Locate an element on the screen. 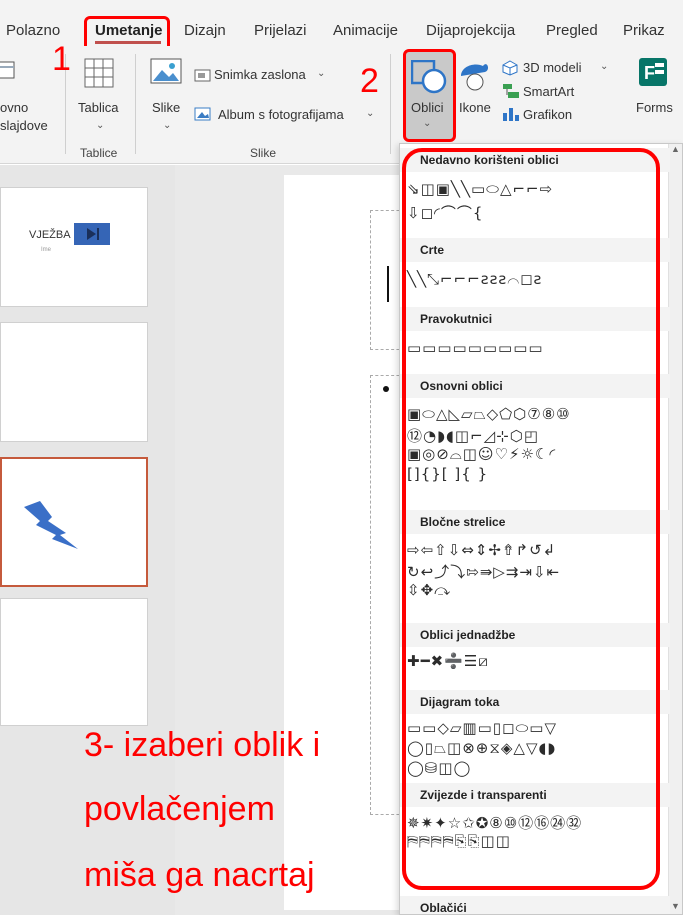  thumb-subtitle: Ime is located at coordinates (46, 250).